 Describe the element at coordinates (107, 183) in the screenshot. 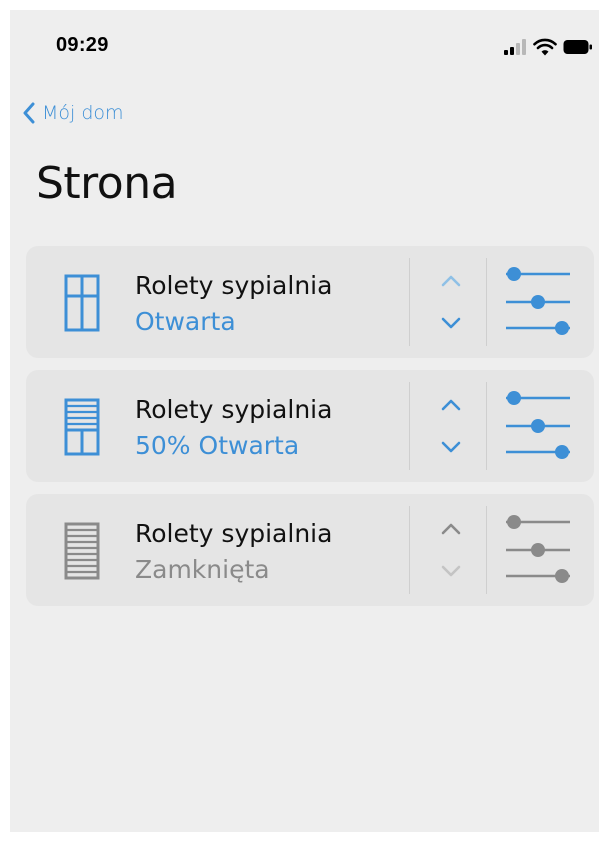

I see `page-title: Strona` at that location.